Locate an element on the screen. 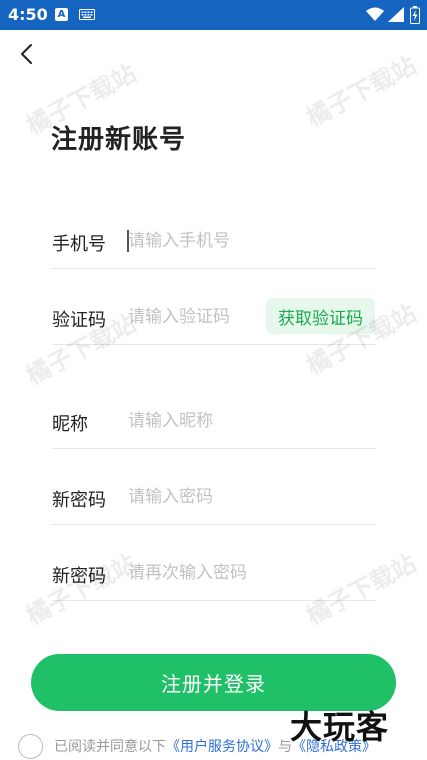 Image resolution: width=427 pixels, height=760 pixels. page-title: 注册新账号 is located at coordinates (119, 140).